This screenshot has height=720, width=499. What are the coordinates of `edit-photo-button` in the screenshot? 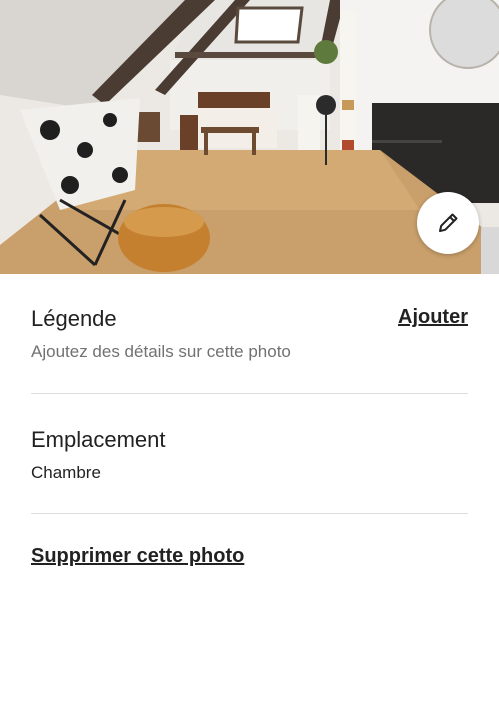 It's located at (448, 223).